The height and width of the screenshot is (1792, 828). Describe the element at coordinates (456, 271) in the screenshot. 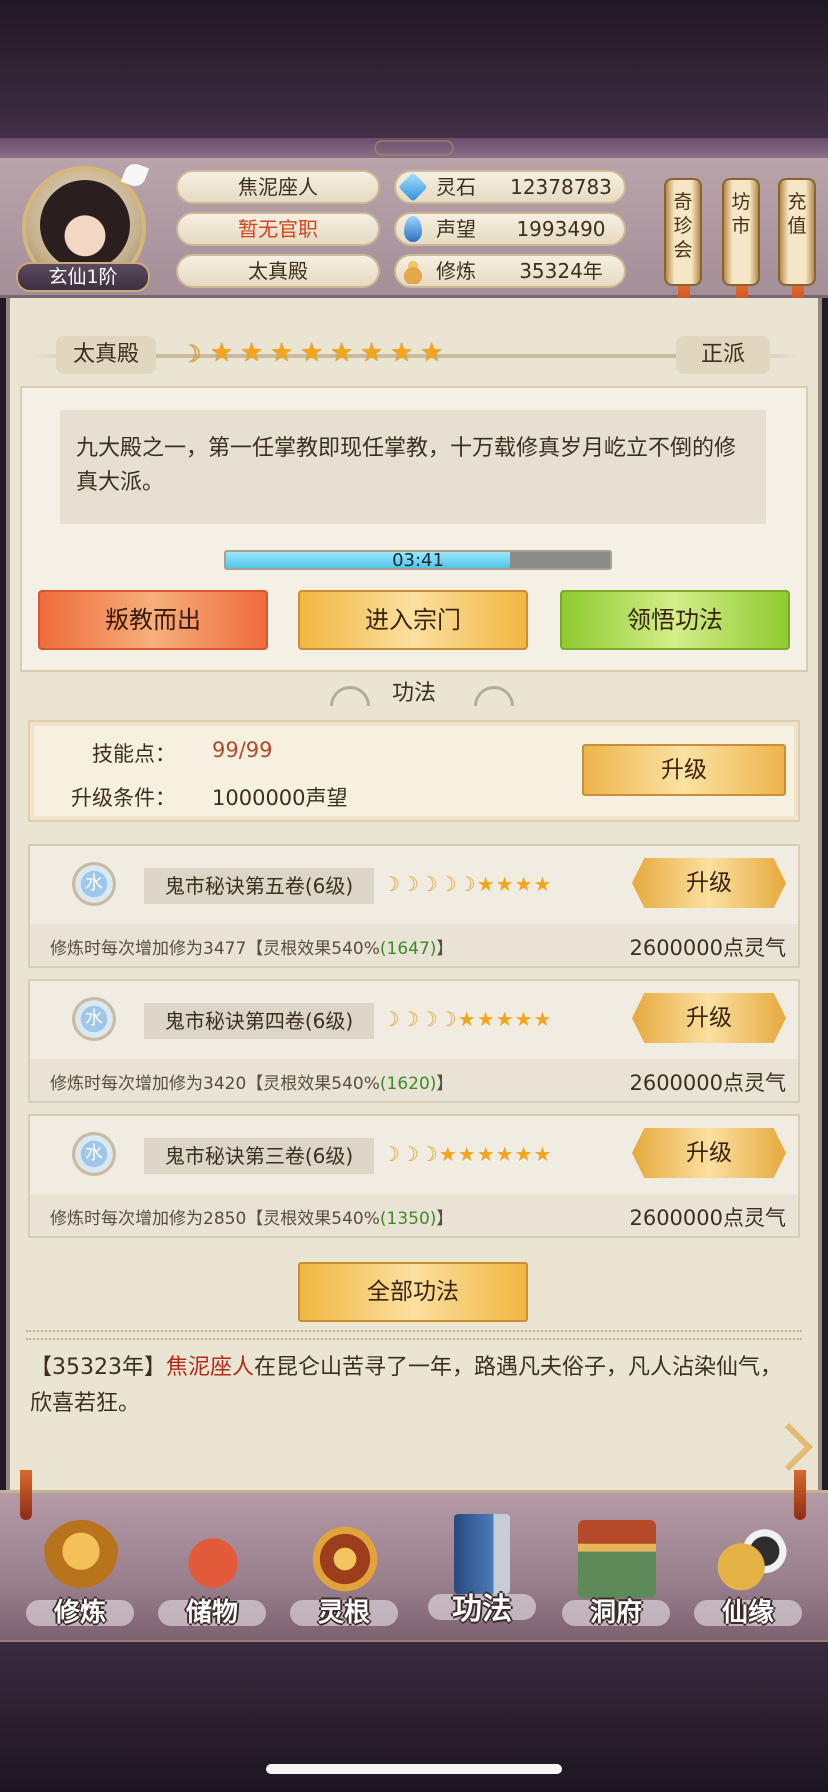

I see `resource-label: 修炼` at that location.